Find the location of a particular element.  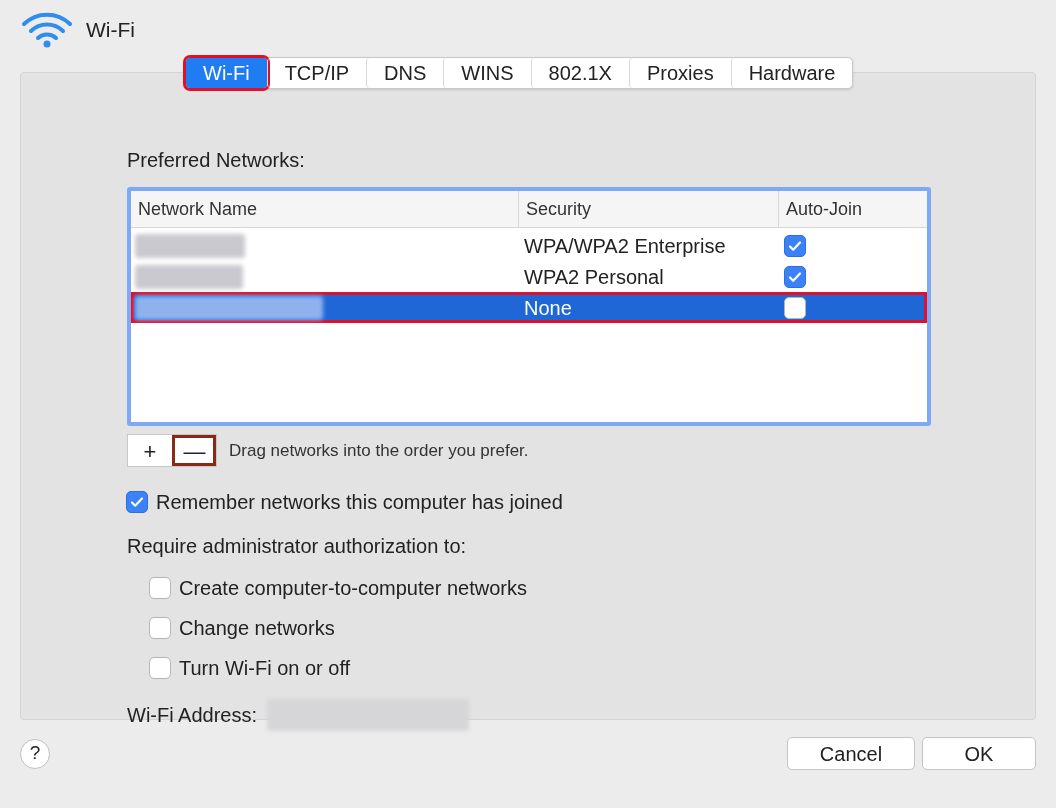

network-row: None is located at coordinates (529, 307).